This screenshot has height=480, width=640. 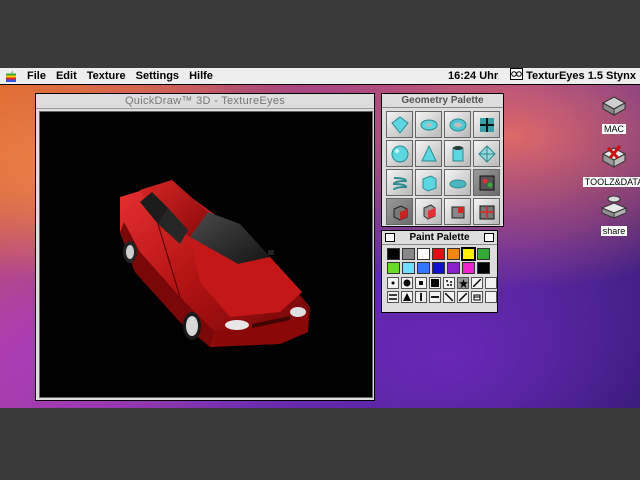 What do you see at coordinates (486, 182) in the screenshot?
I see `texture-tool-icon` at bounding box center [486, 182].